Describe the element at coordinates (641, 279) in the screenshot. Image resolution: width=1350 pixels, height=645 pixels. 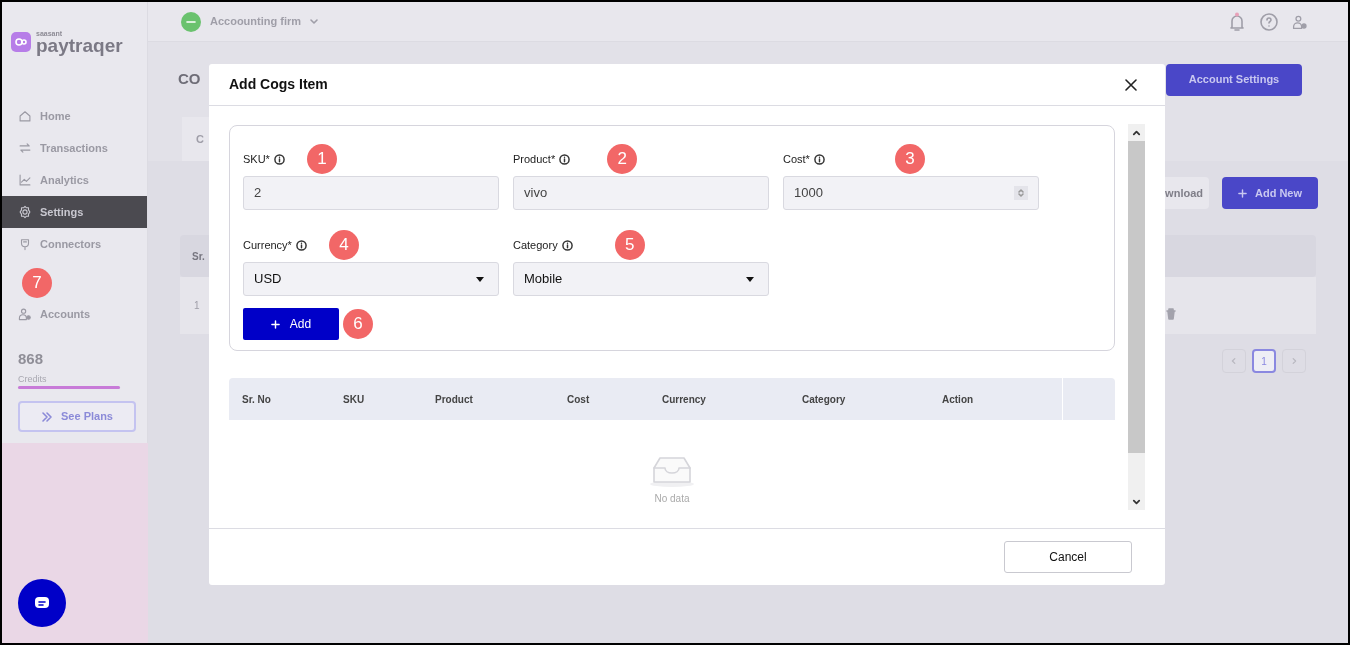
I see `select-field: Mobile` at that location.